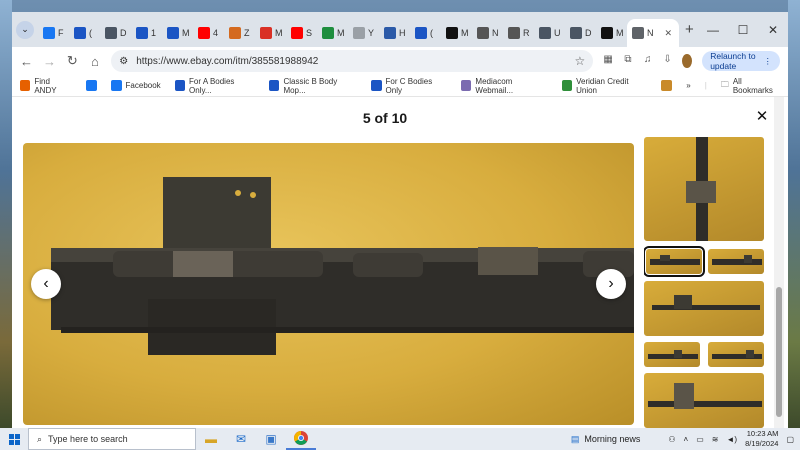 This screenshot has height=450, width=800. I want to click on file-explorer-icon: ▬, so click(211, 439).